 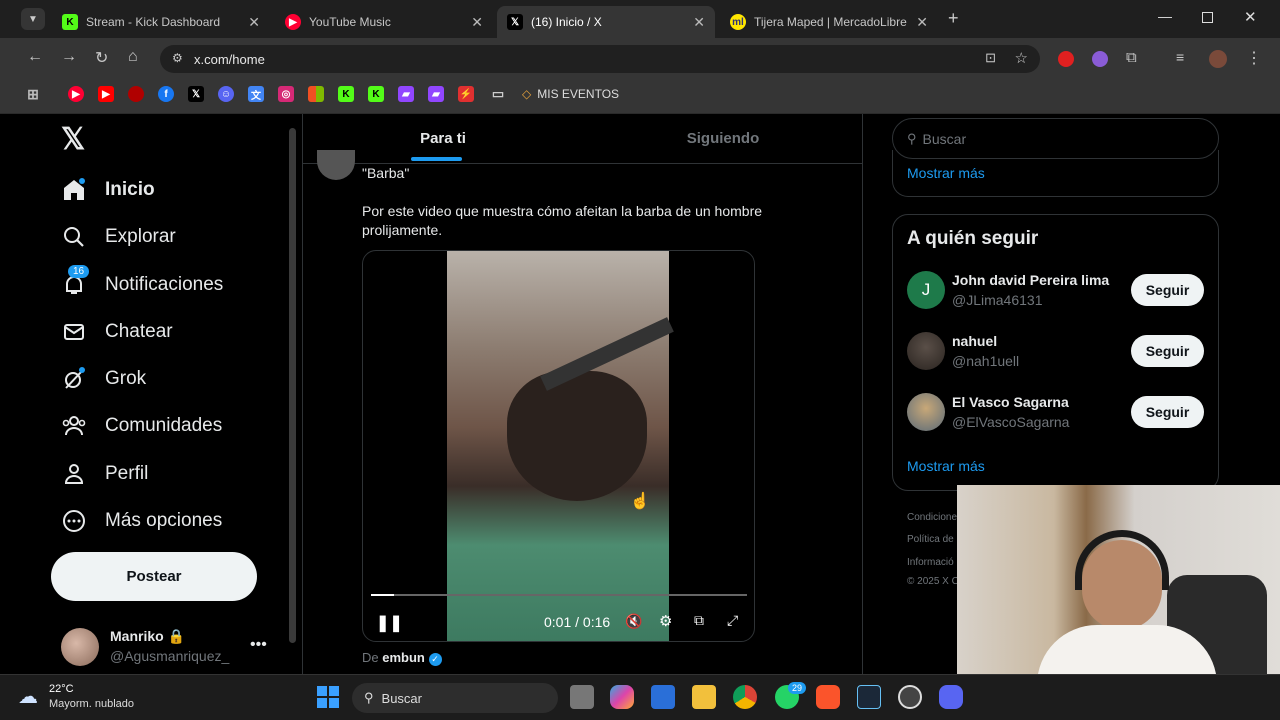 What do you see at coordinates (606, 22) in the screenshot?
I see `tab-x-home: 𝕏 (16) Inicio / X ✕` at bounding box center [606, 22].